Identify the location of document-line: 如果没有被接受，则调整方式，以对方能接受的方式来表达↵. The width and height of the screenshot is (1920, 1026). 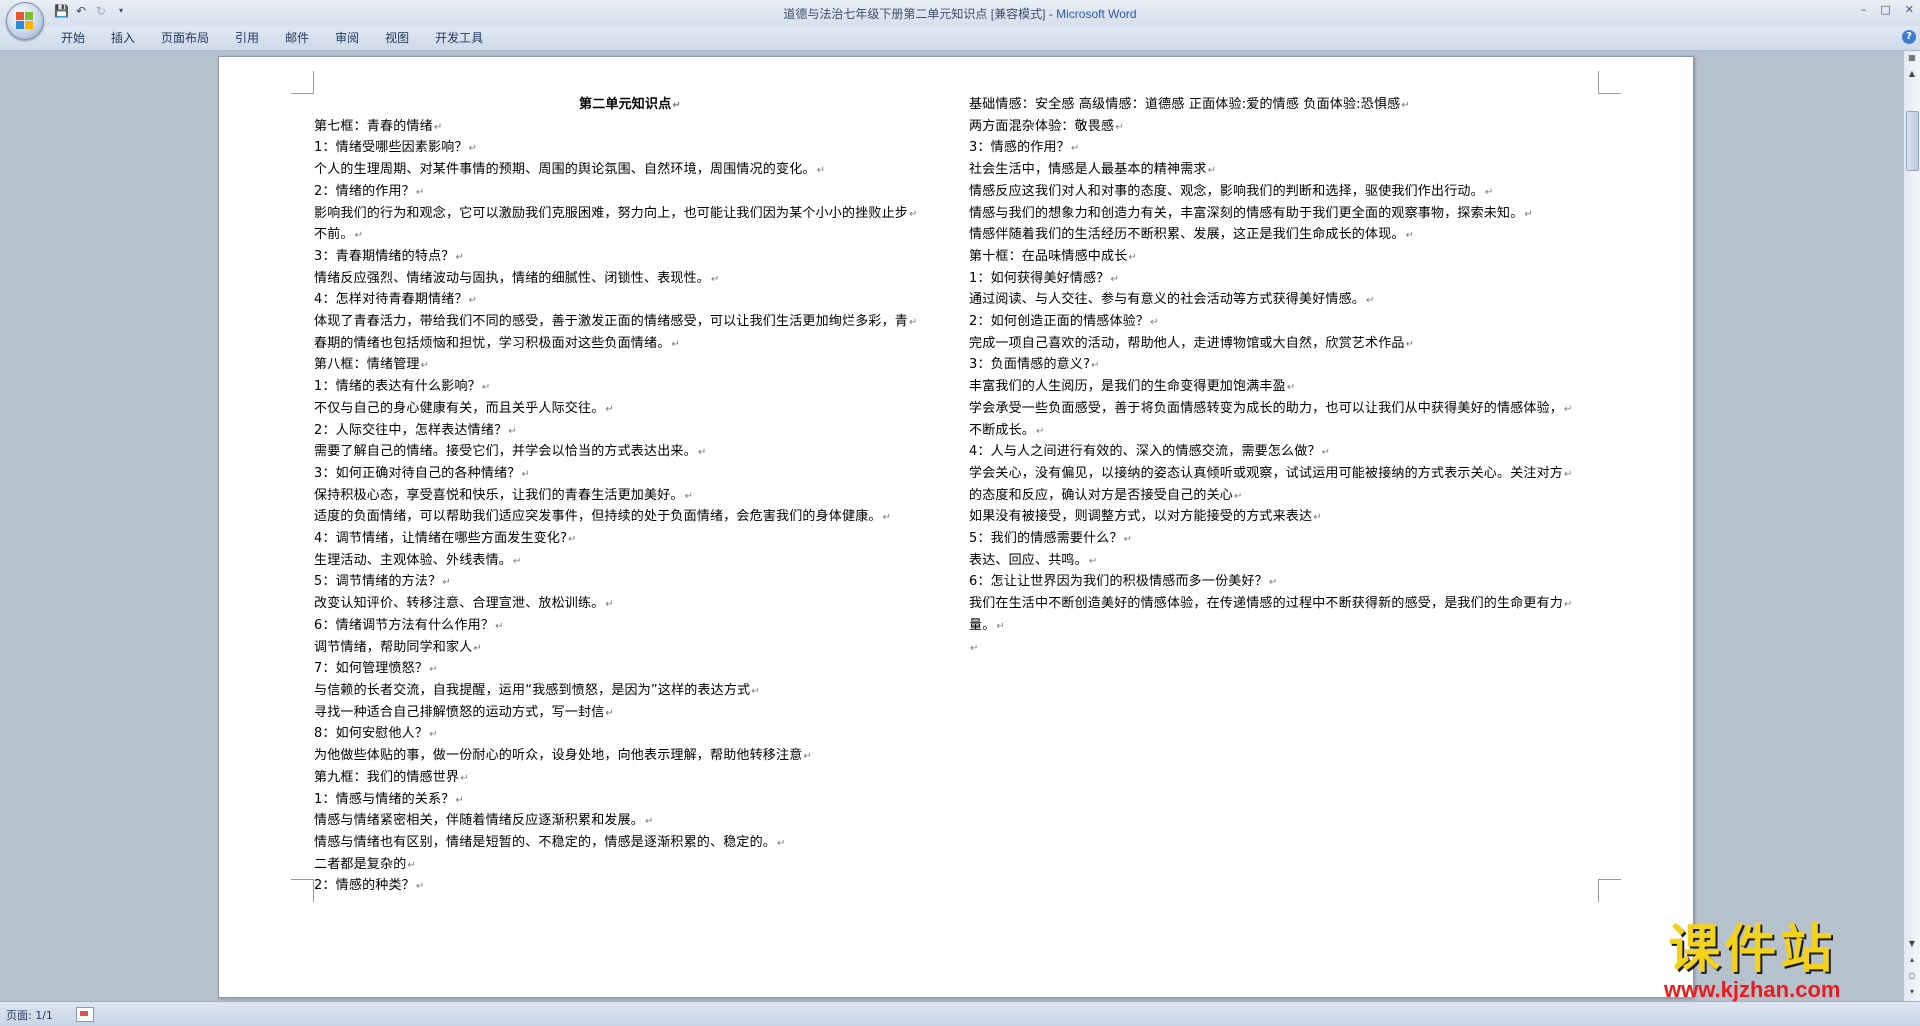
(1285, 518).